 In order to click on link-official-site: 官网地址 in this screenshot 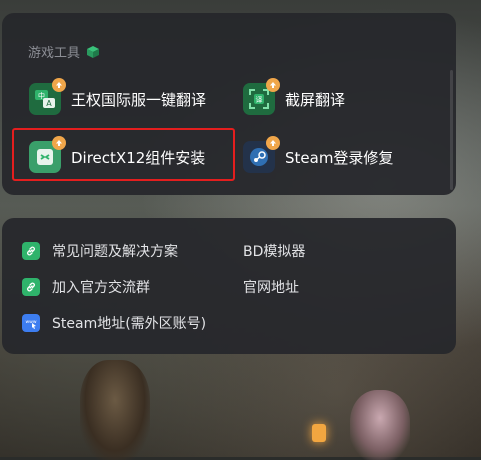, I will do `click(271, 287)`.